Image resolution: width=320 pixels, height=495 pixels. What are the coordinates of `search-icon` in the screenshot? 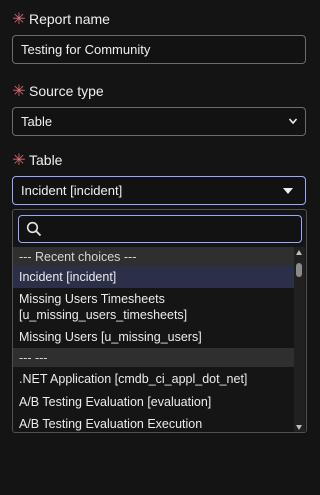 It's located at (34, 229).